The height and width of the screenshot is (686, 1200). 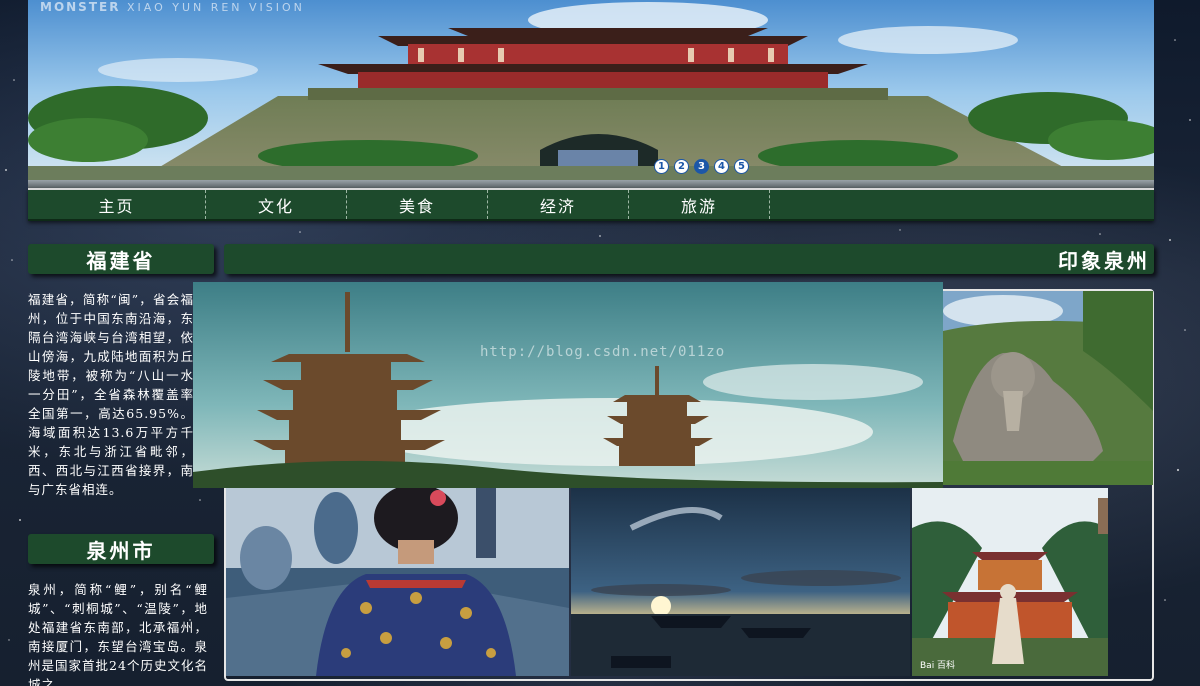 I want to click on nav-item-travel: 旅游, so click(x=699, y=204).